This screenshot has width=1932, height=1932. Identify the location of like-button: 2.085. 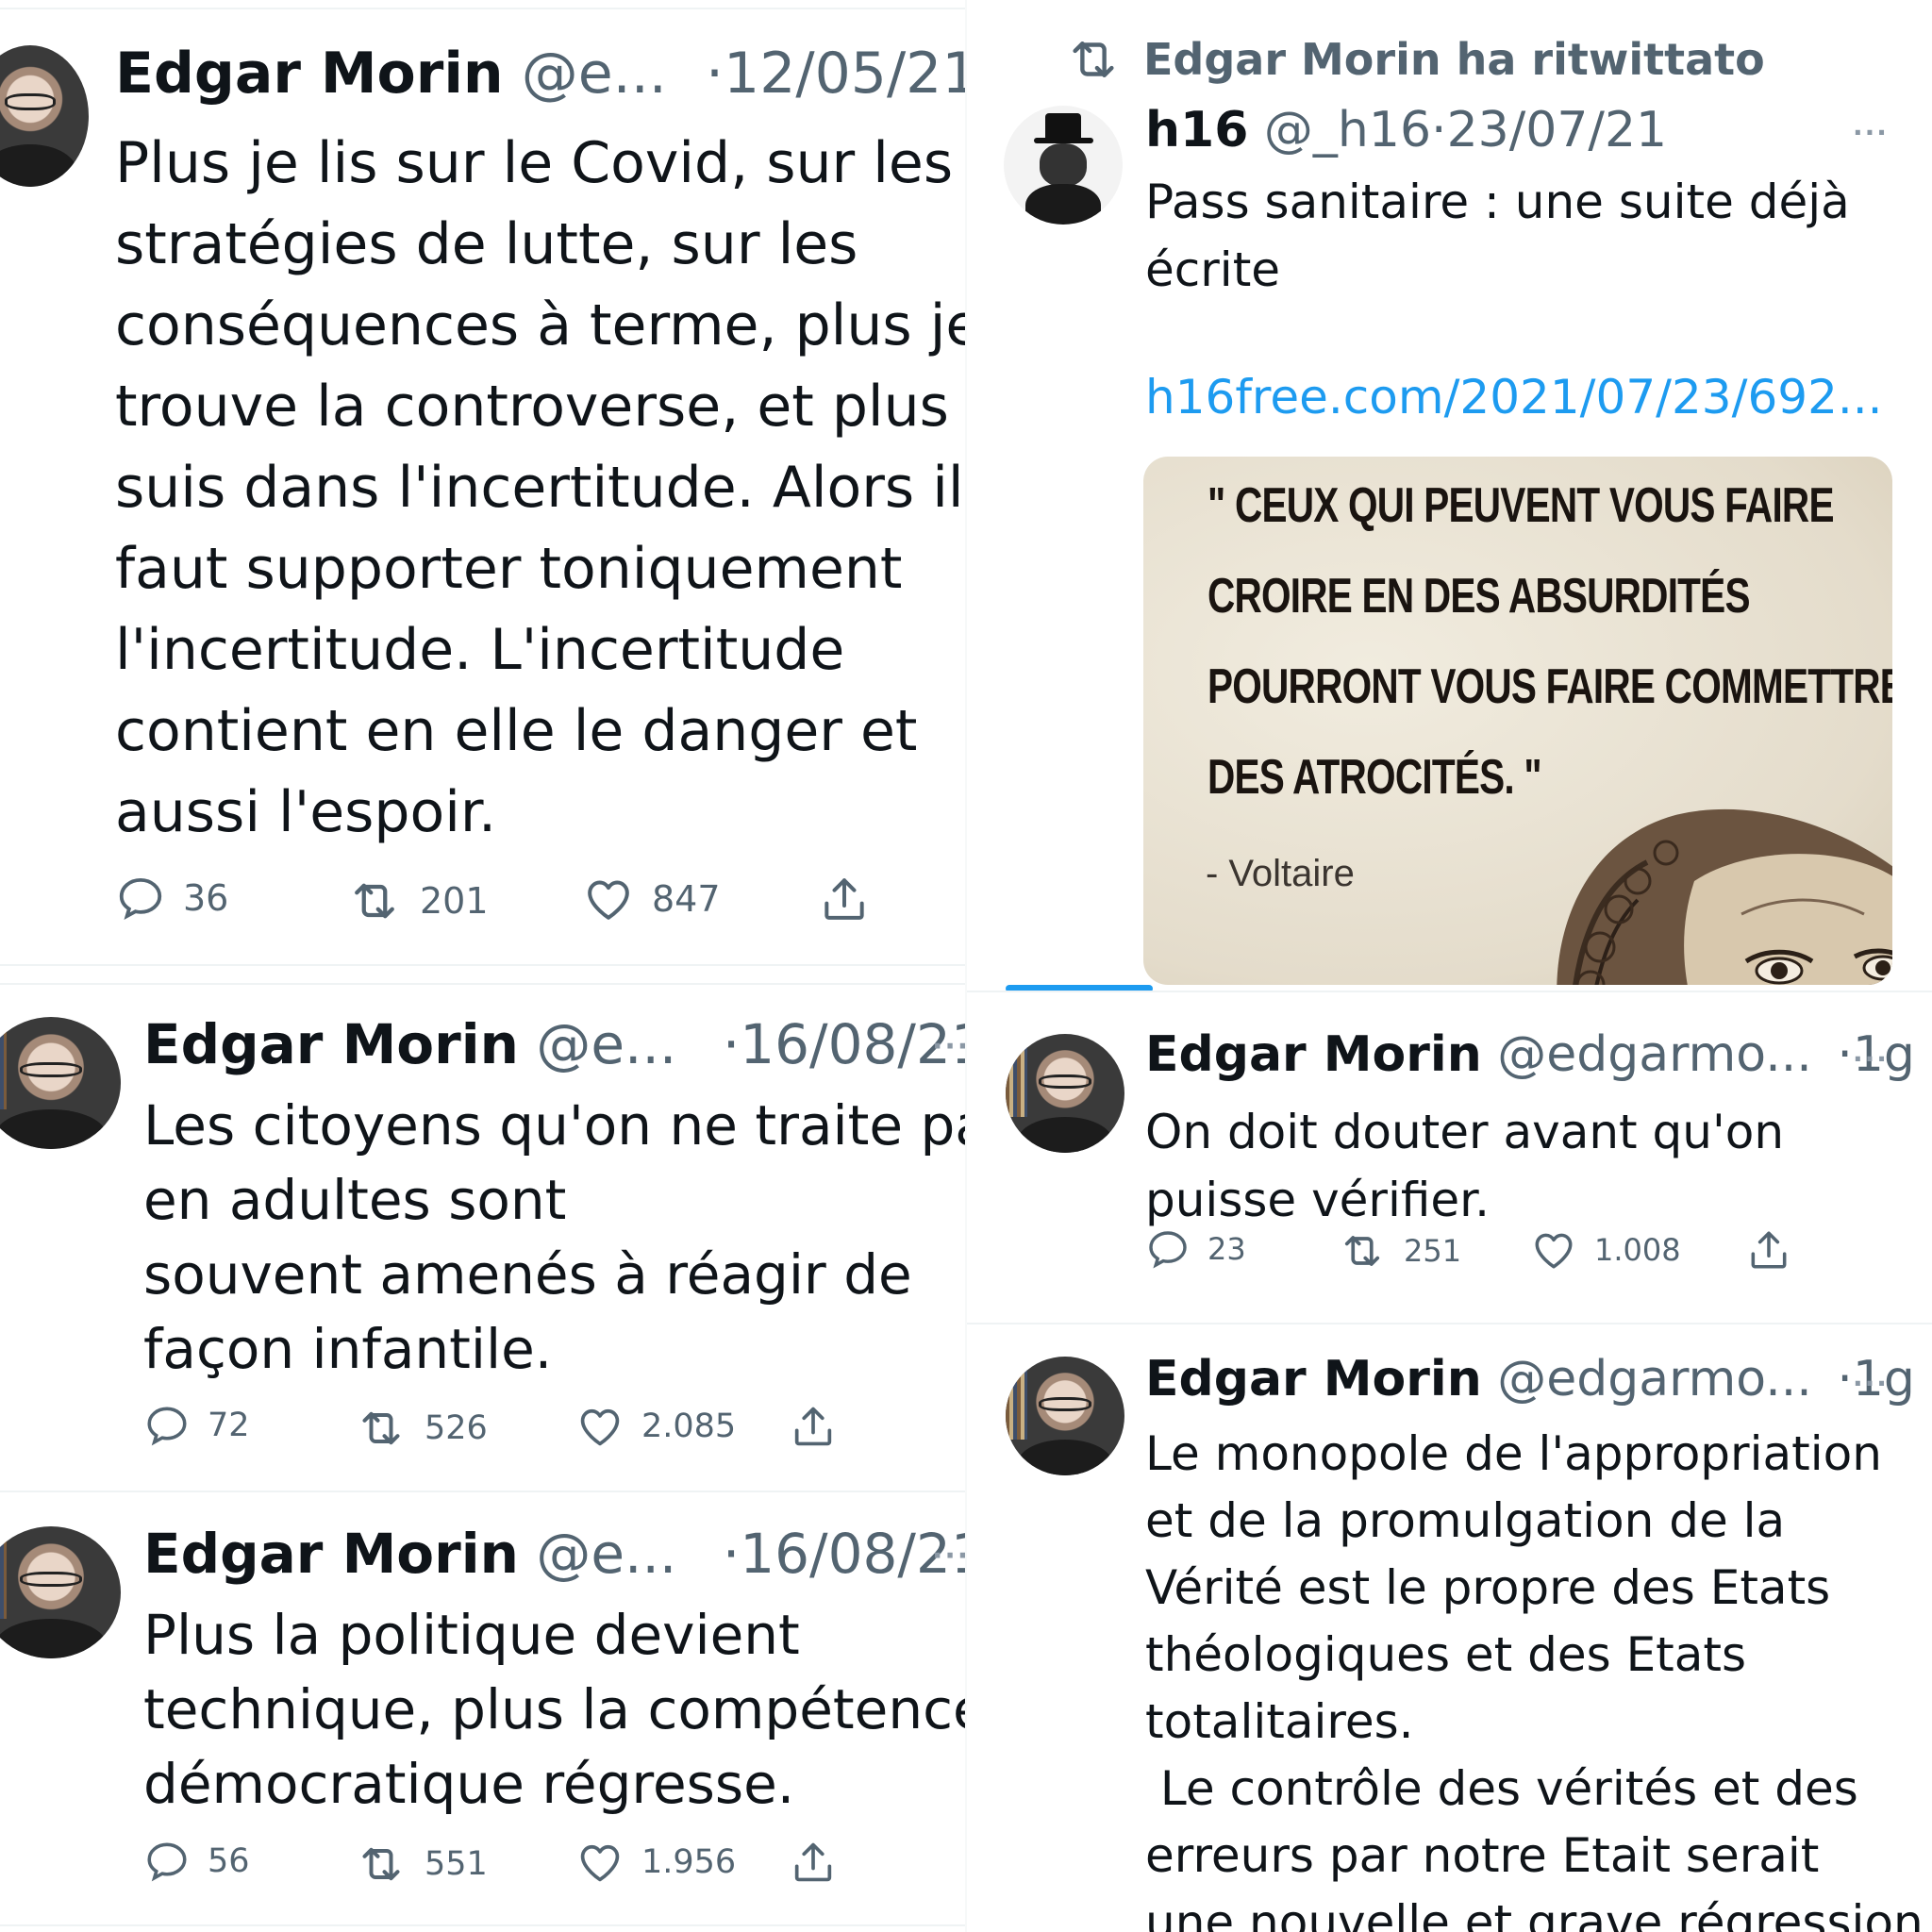
(655, 1427).